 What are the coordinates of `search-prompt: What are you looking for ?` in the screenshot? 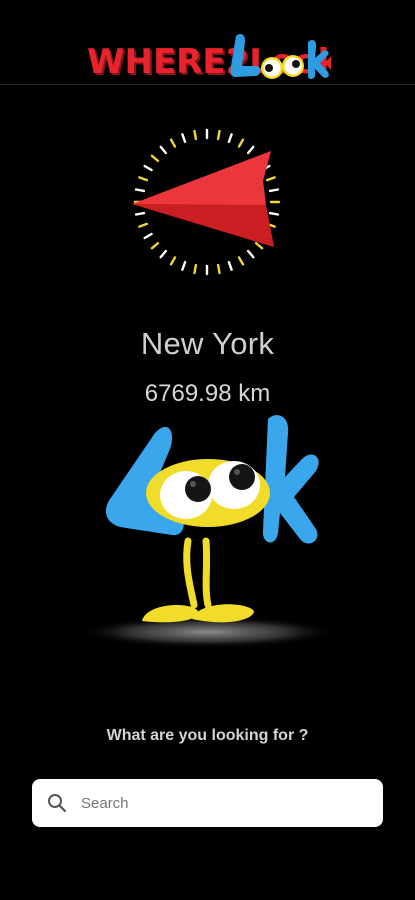 It's located at (207, 735).